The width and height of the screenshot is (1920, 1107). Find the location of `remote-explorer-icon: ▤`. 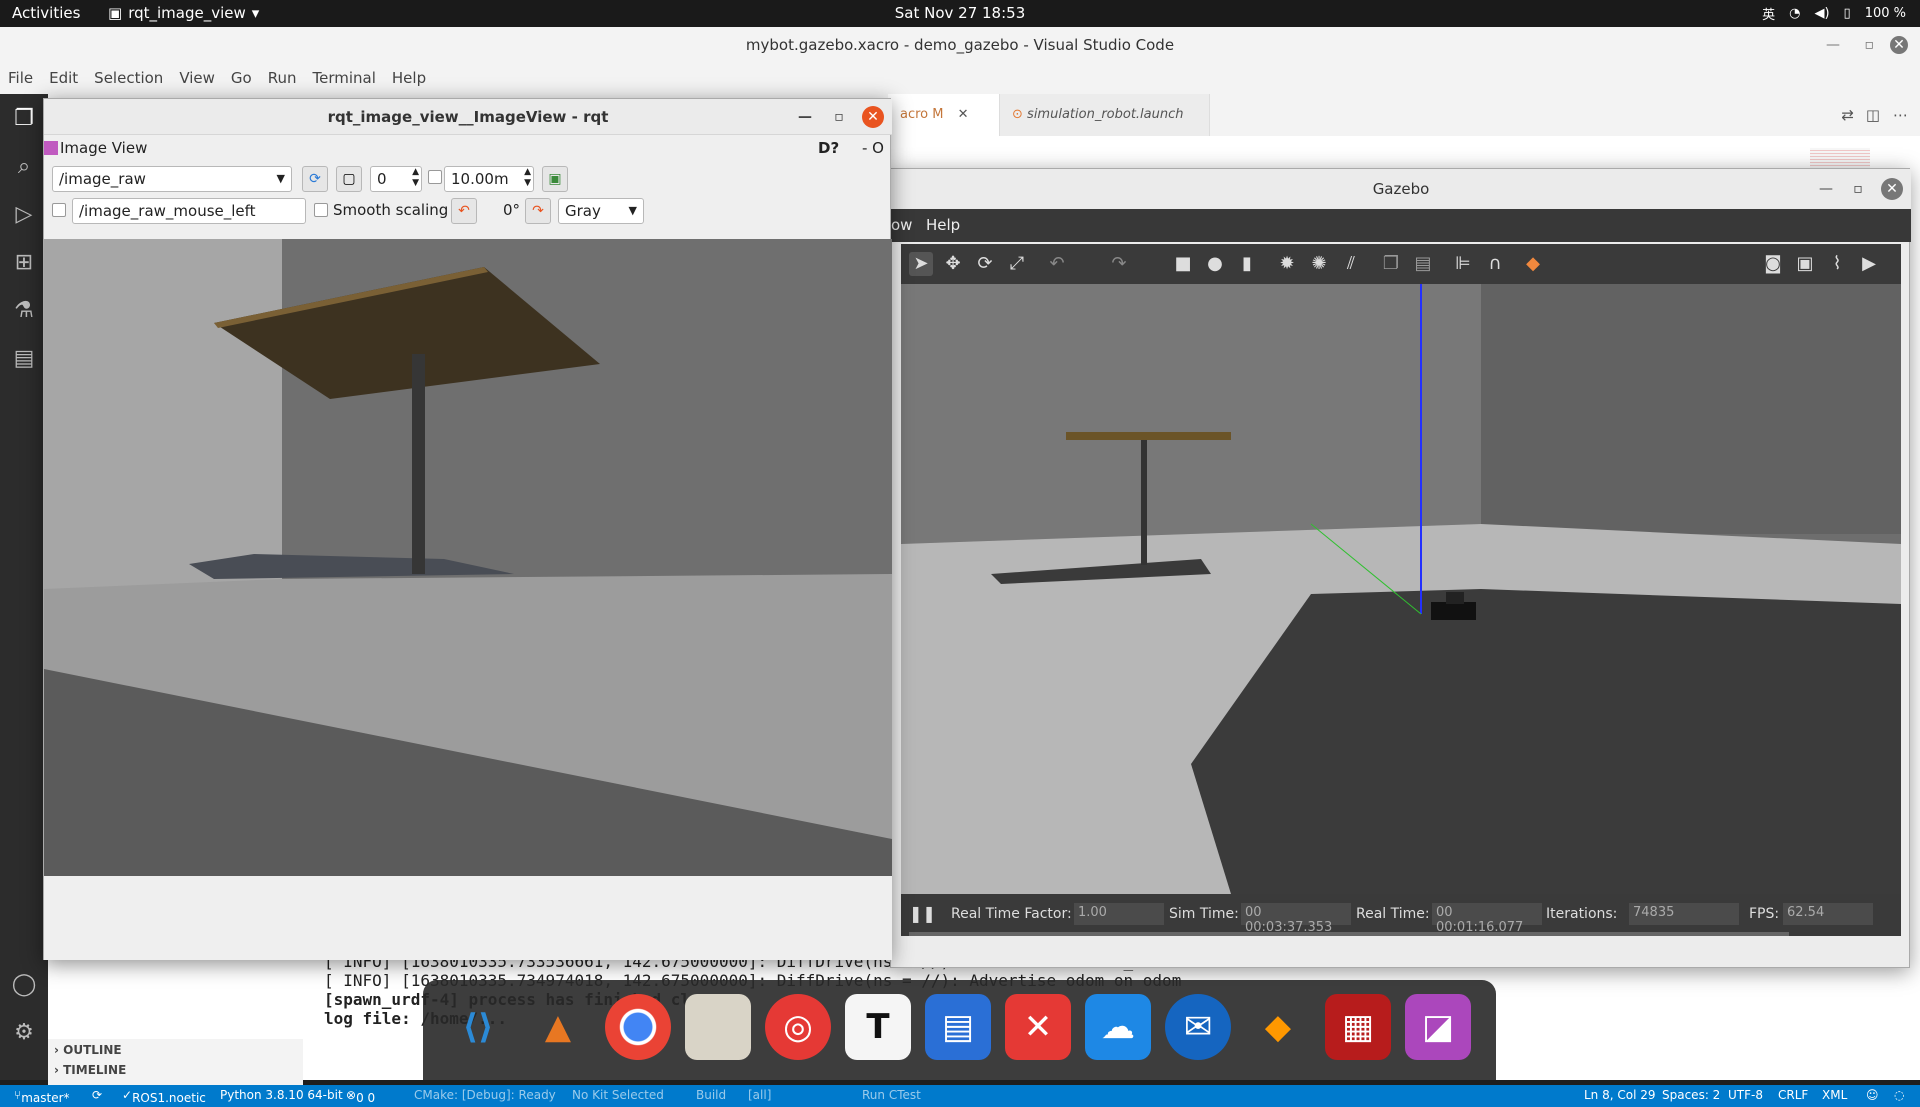

remote-explorer-icon: ▤ is located at coordinates (24, 360).